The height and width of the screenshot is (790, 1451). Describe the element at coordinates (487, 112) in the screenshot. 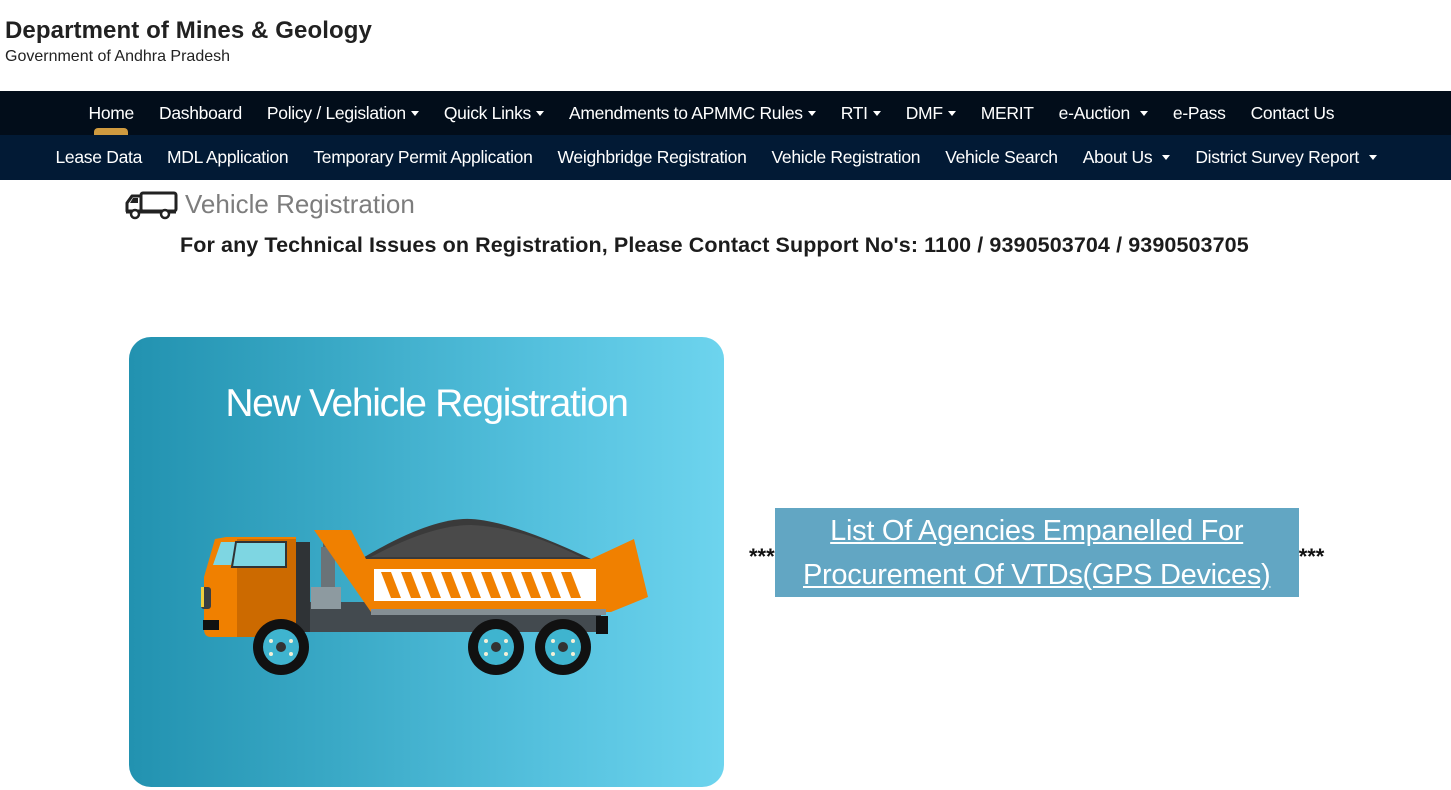

I see `nav-quick-links-label: Quick Links` at that location.